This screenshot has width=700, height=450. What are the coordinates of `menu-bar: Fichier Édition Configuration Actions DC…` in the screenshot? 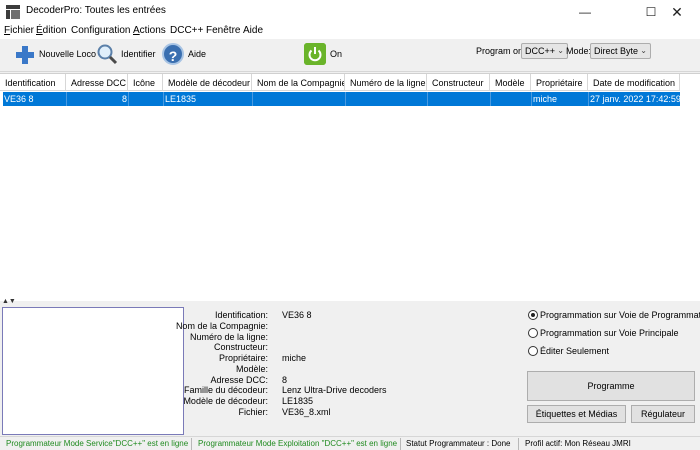 It's located at (350, 31).